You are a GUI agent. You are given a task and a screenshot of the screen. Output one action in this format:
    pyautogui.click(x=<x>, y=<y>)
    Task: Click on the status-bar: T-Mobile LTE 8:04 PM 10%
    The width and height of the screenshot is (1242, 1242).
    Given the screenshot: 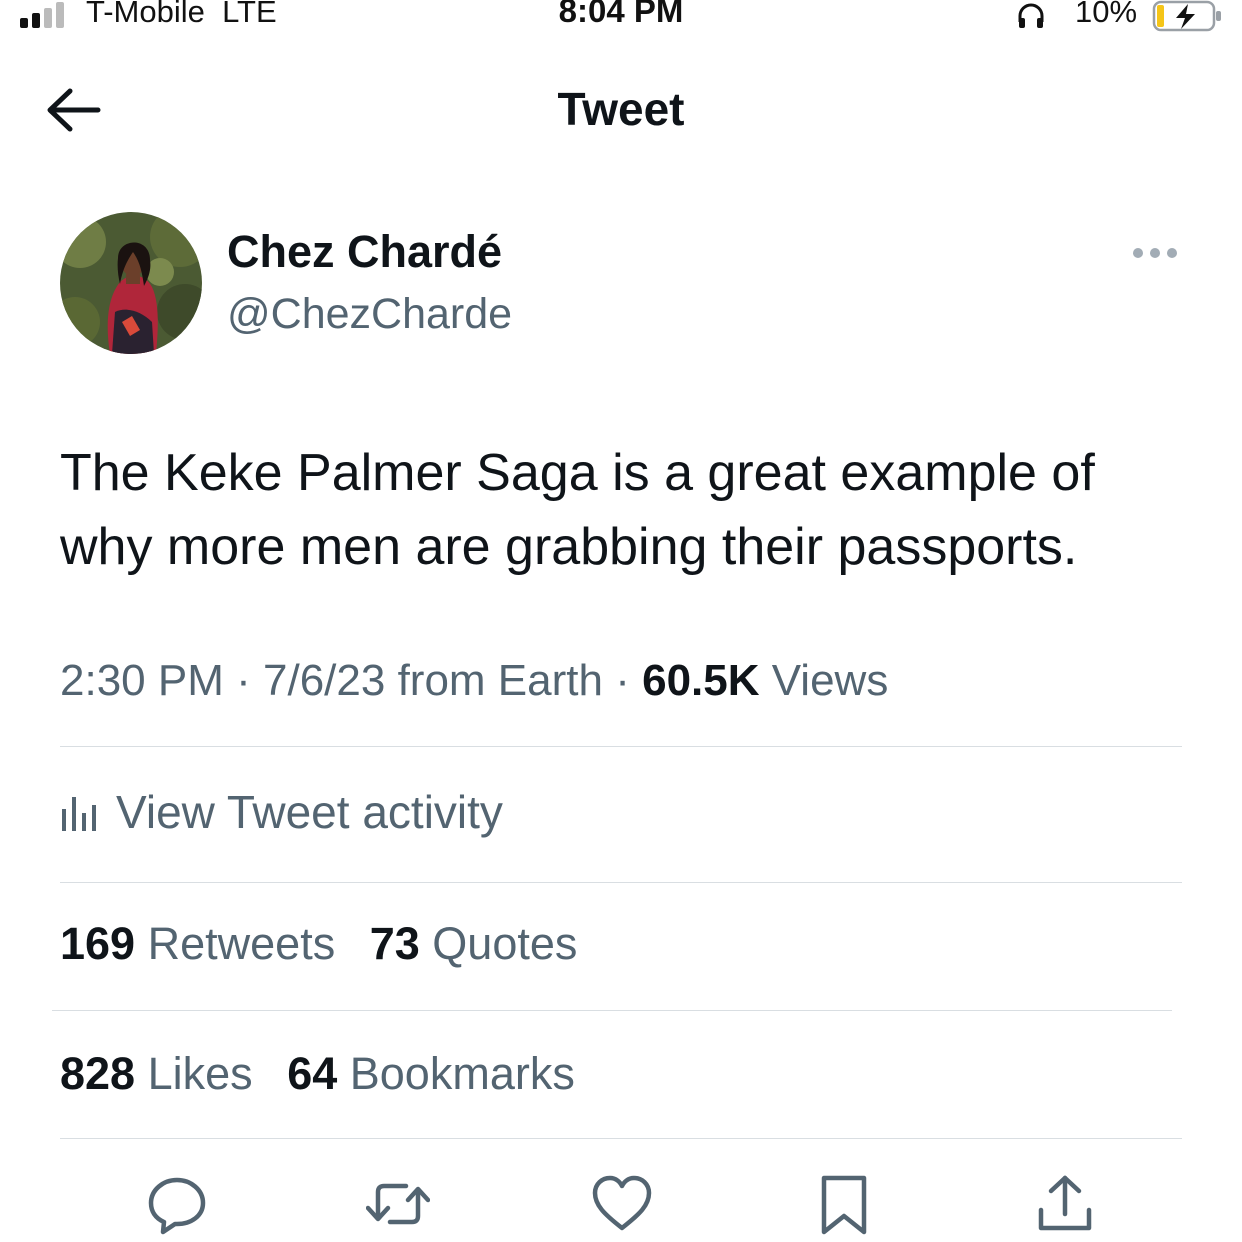 What is the action you would take?
    pyautogui.click(x=621, y=20)
    